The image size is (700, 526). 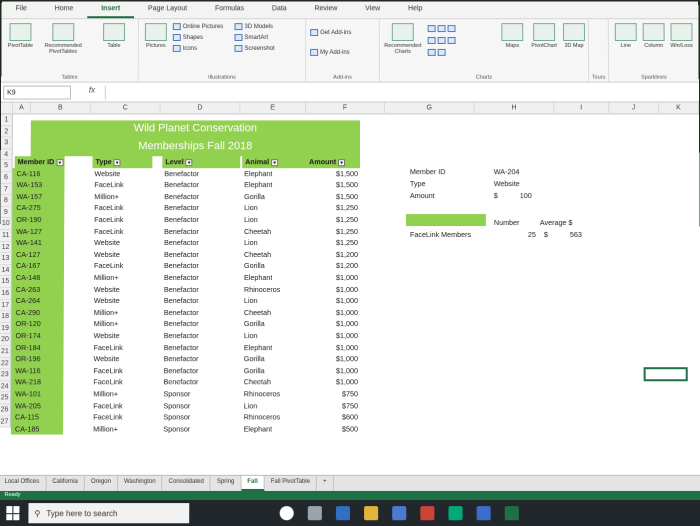 I want to click on sheet-tab-fall: Fall, so click(x=253, y=483).